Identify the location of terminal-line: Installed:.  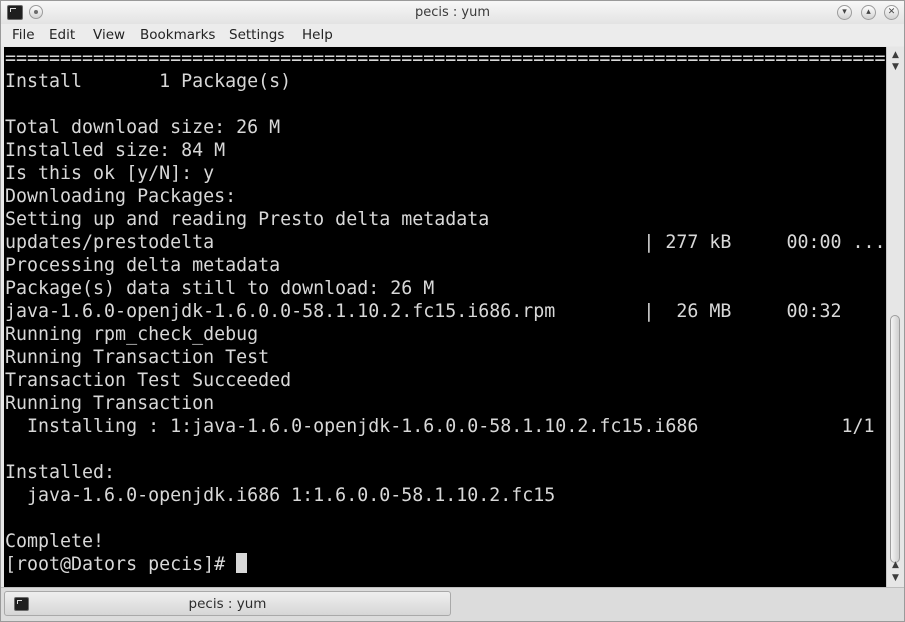
(60, 472).